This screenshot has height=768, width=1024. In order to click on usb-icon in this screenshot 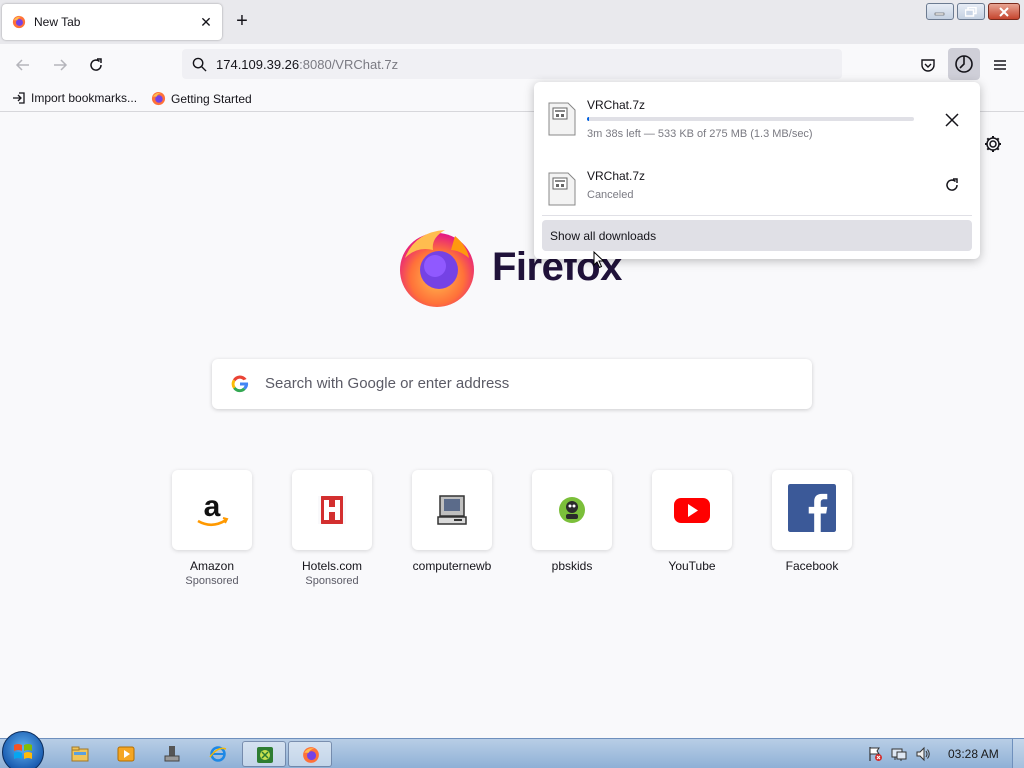, I will do `click(172, 754)`.